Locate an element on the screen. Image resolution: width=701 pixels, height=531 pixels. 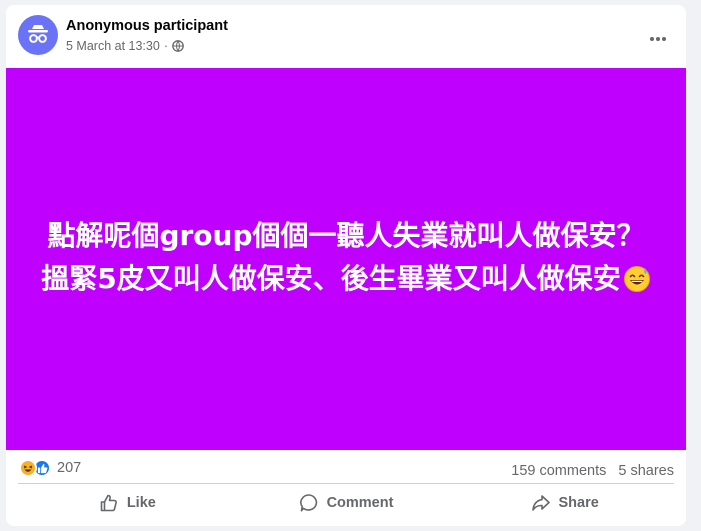
anonymous-avatar is located at coordinates (38, 35).